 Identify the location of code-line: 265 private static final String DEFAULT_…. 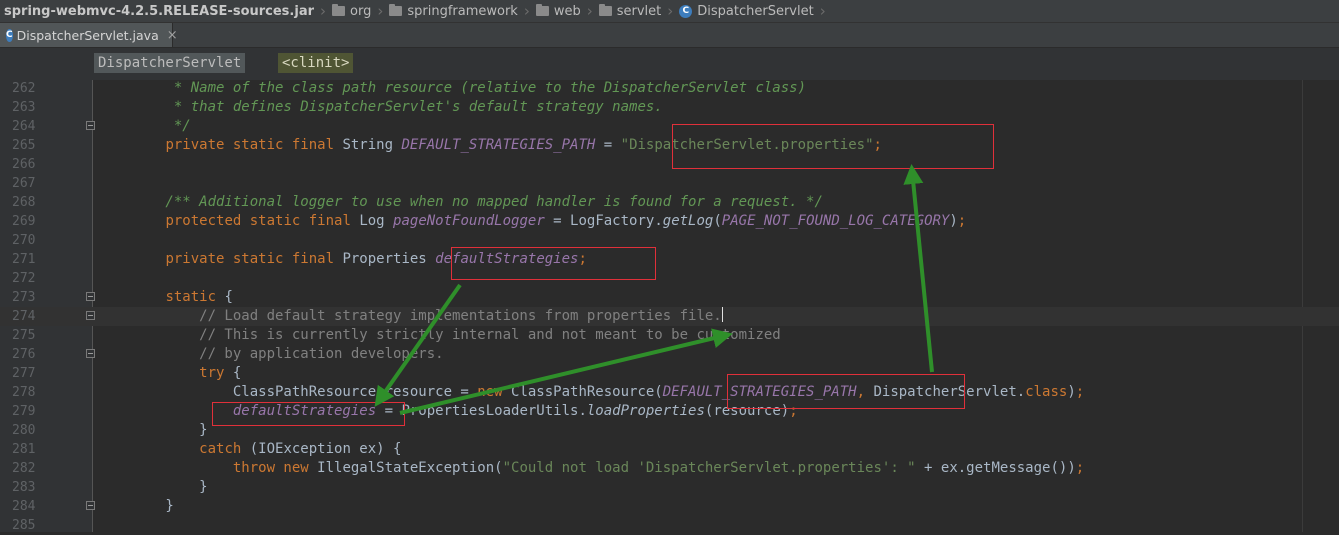
(669, 145).